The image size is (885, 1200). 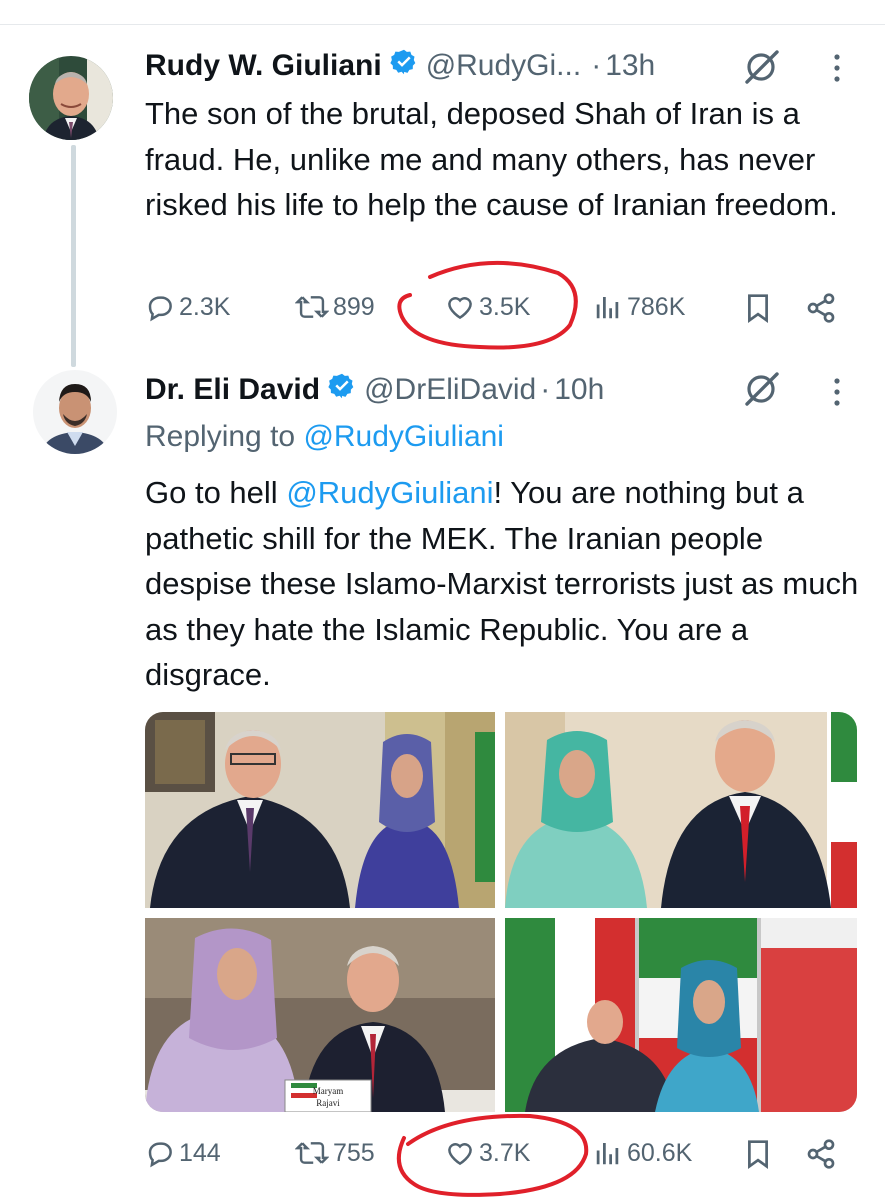 I want to click on top-divider, so click(x=442, y=12).